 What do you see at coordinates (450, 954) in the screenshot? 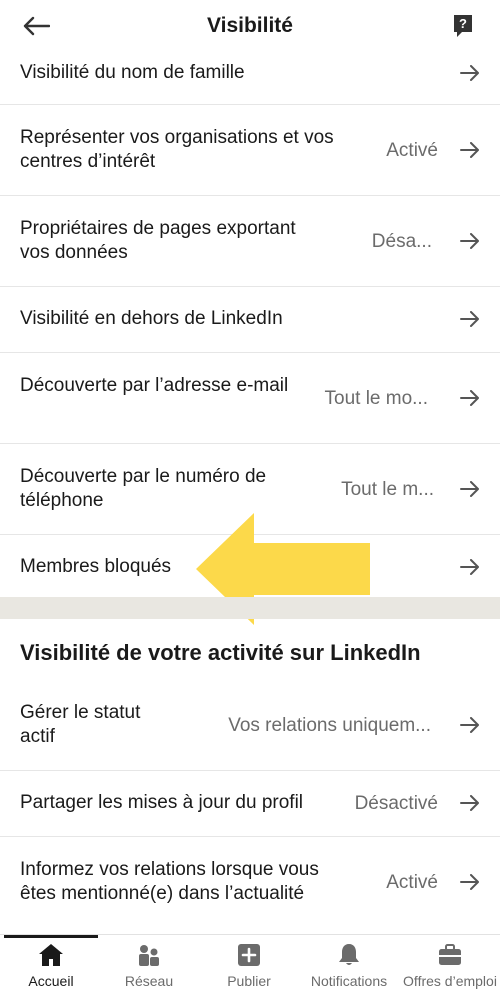
I see `briefcase-icon` at bounding box center [450, 954].